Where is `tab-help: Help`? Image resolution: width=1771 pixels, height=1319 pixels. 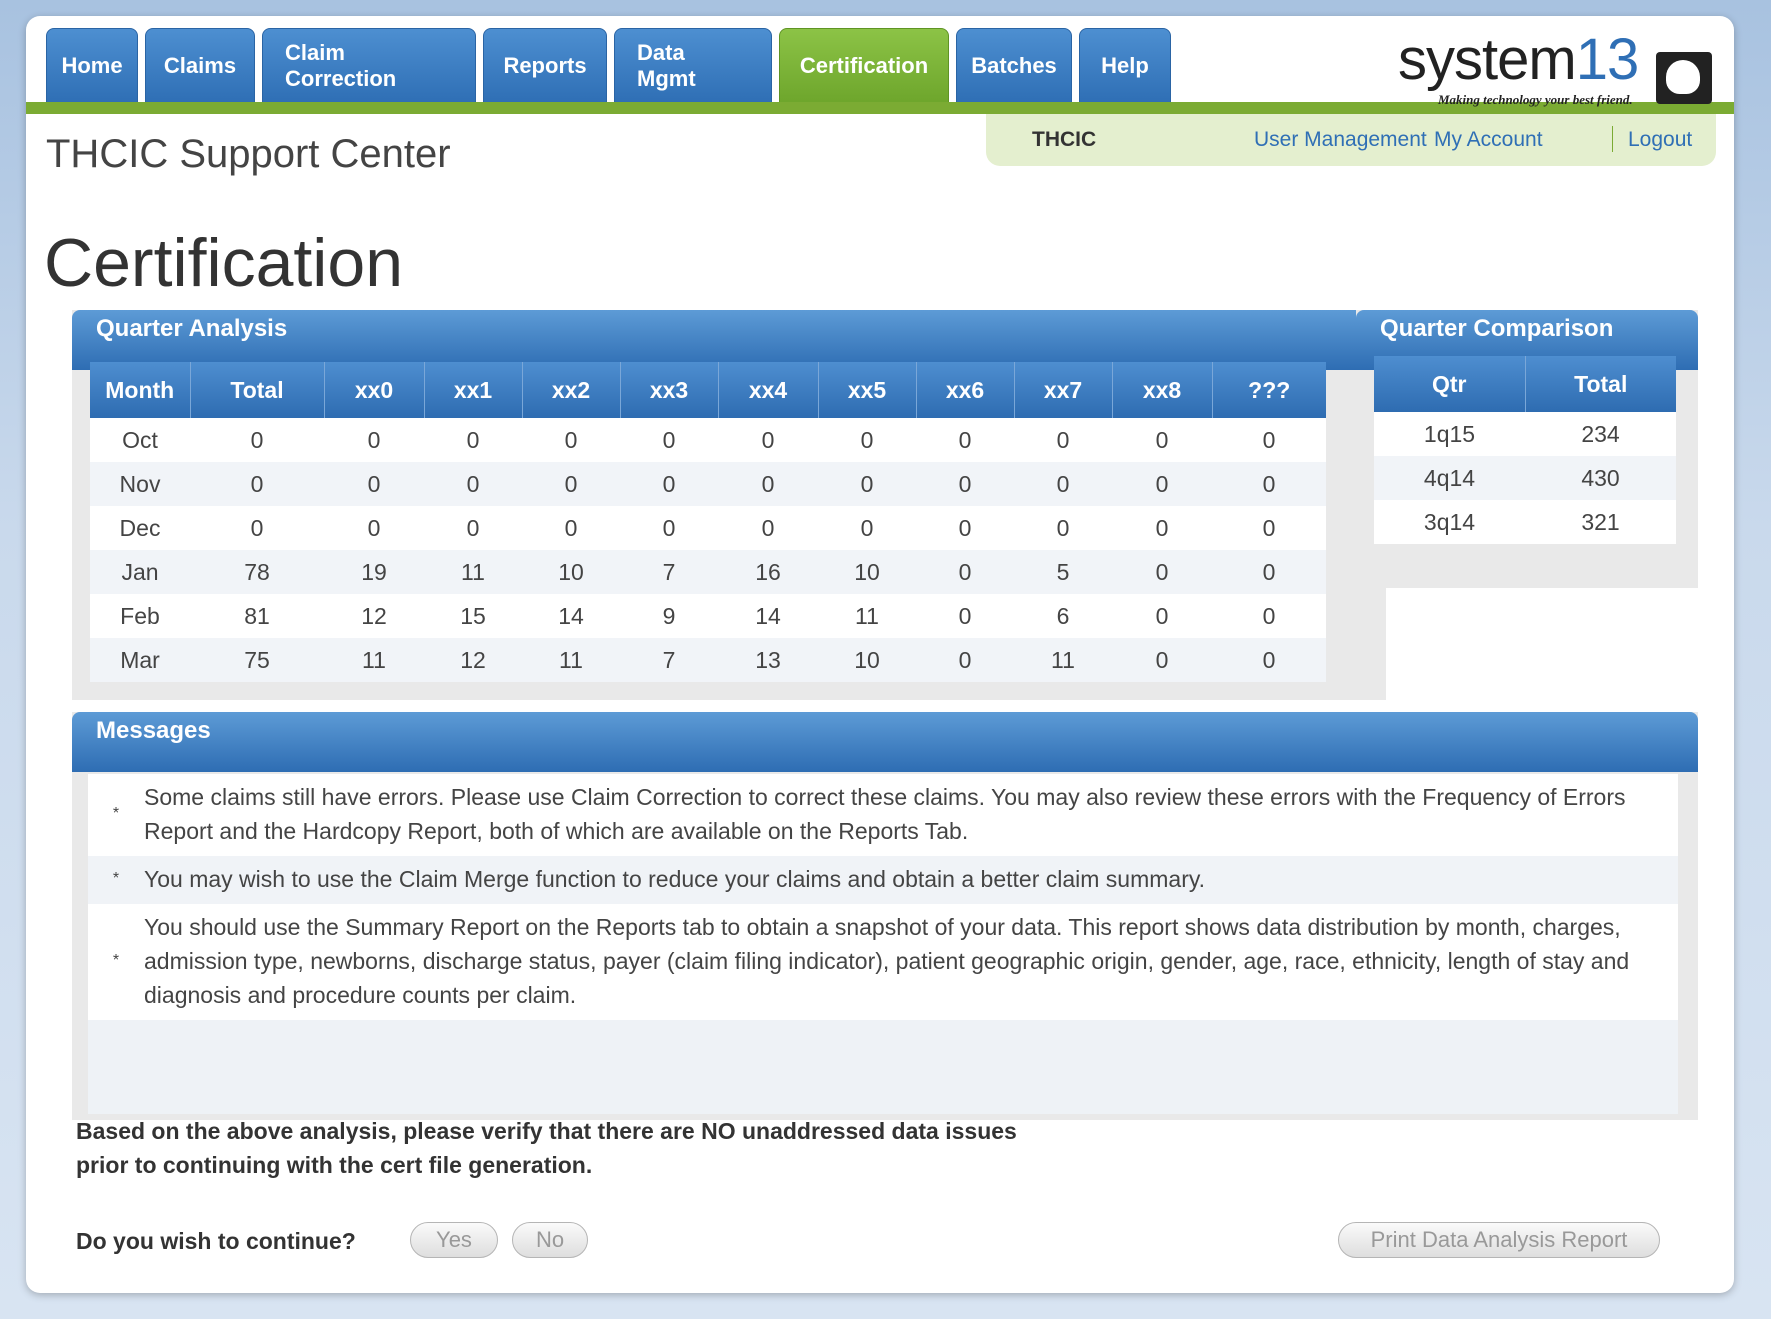 tab-help: Help is located at coordinates (1125, 65).